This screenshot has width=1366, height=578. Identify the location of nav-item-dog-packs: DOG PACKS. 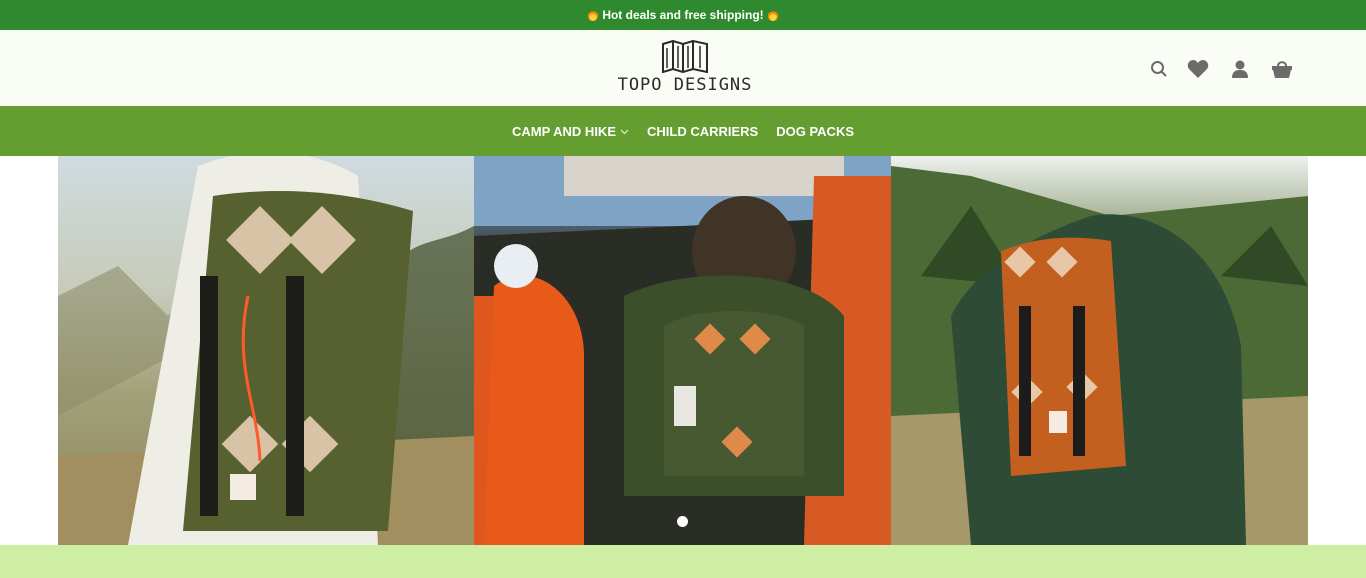
(815, 131).